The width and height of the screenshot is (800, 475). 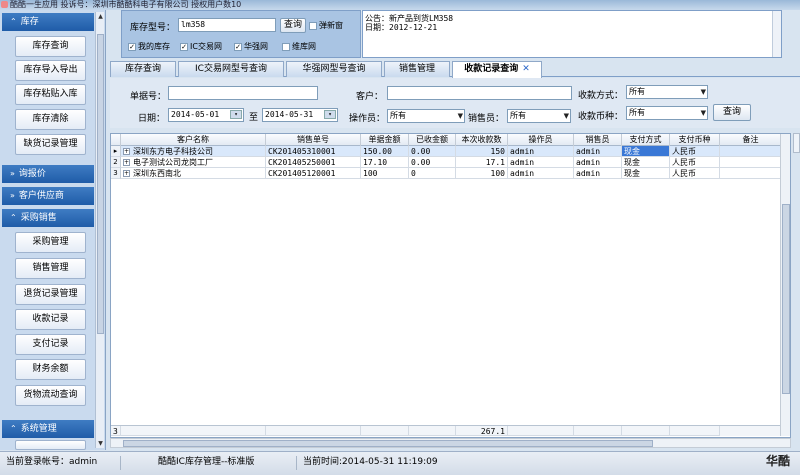 I want to click on cell-this-receipt: 150, so click(x=482, y=151).